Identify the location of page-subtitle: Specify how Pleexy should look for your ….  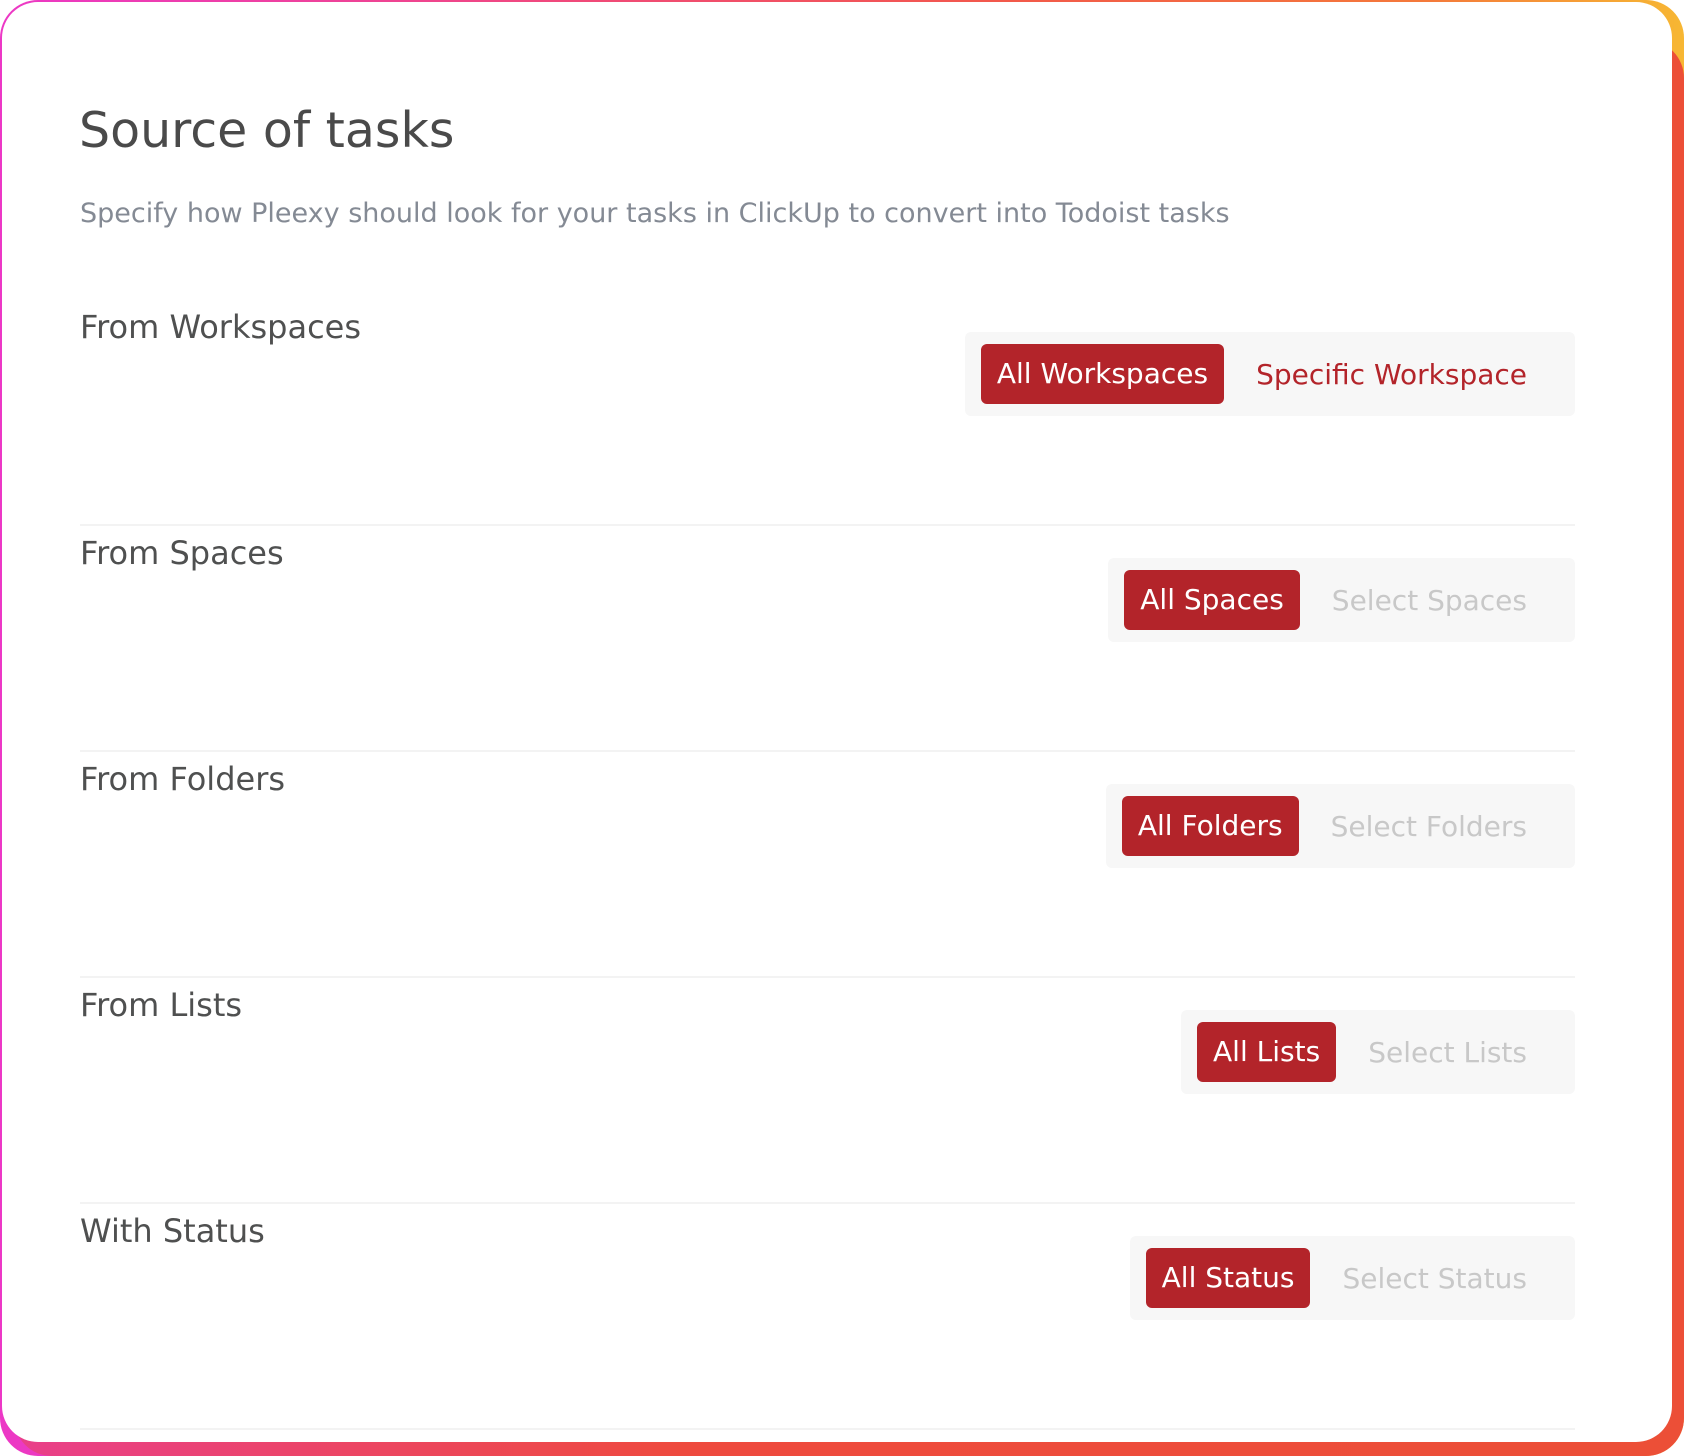
(655, 213).